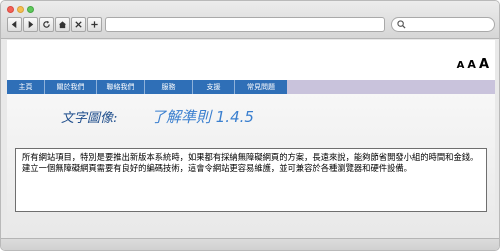 The width and height of the screenshot is (500, 251). Describe the element at coordinates (10, 9) in the screenshot. I see `close-window-button` at that location.